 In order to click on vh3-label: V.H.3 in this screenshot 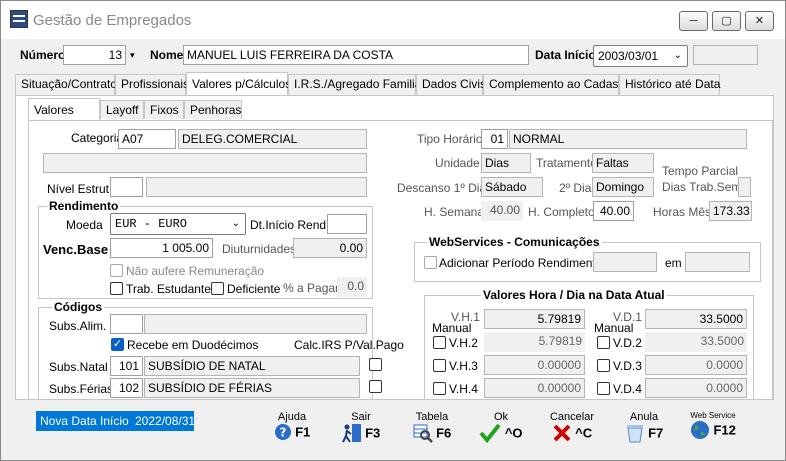, I will do `click(463, 366)`.